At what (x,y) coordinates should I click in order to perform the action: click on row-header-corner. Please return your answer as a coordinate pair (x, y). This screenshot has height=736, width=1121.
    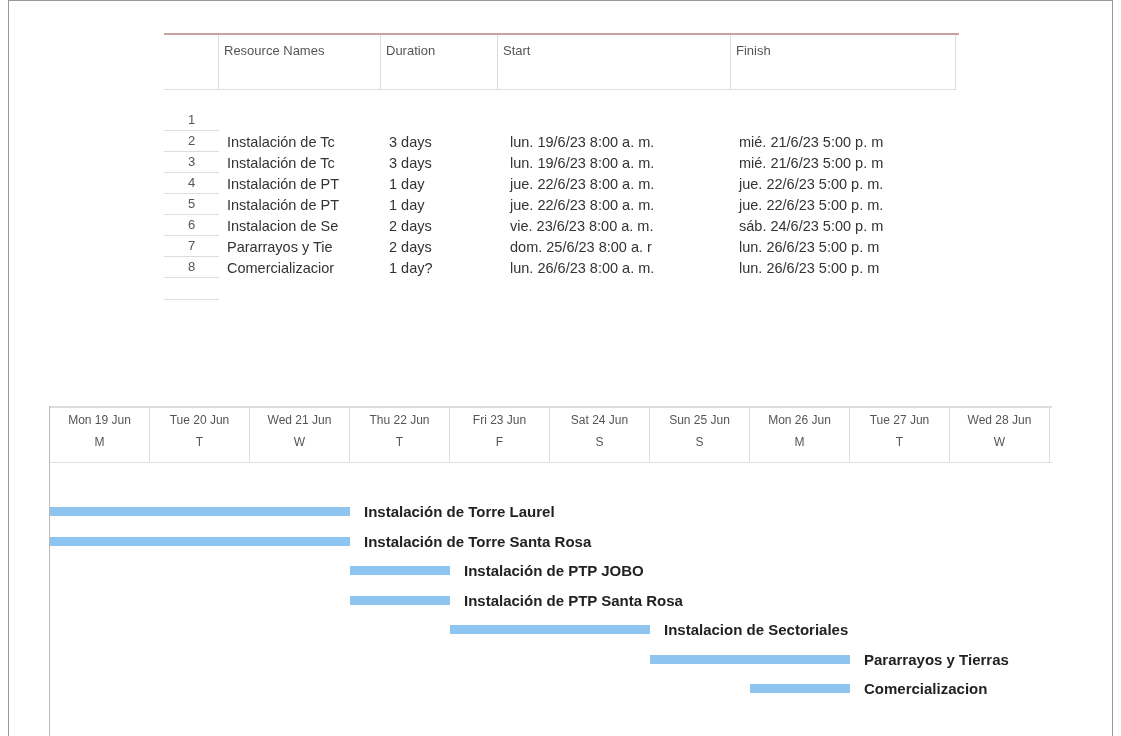
    Looking at the image, I should click on (191, 62).